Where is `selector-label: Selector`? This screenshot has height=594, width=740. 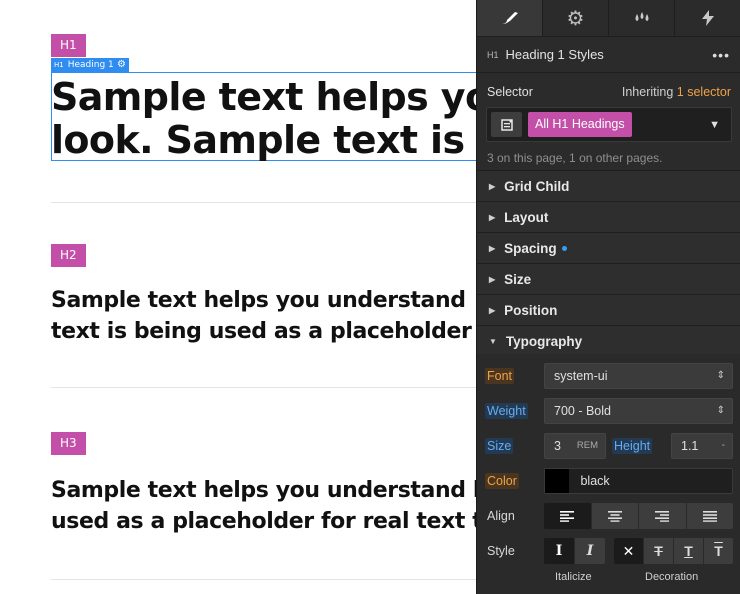
selector-label: Selector is located at coordinates (510, 92).